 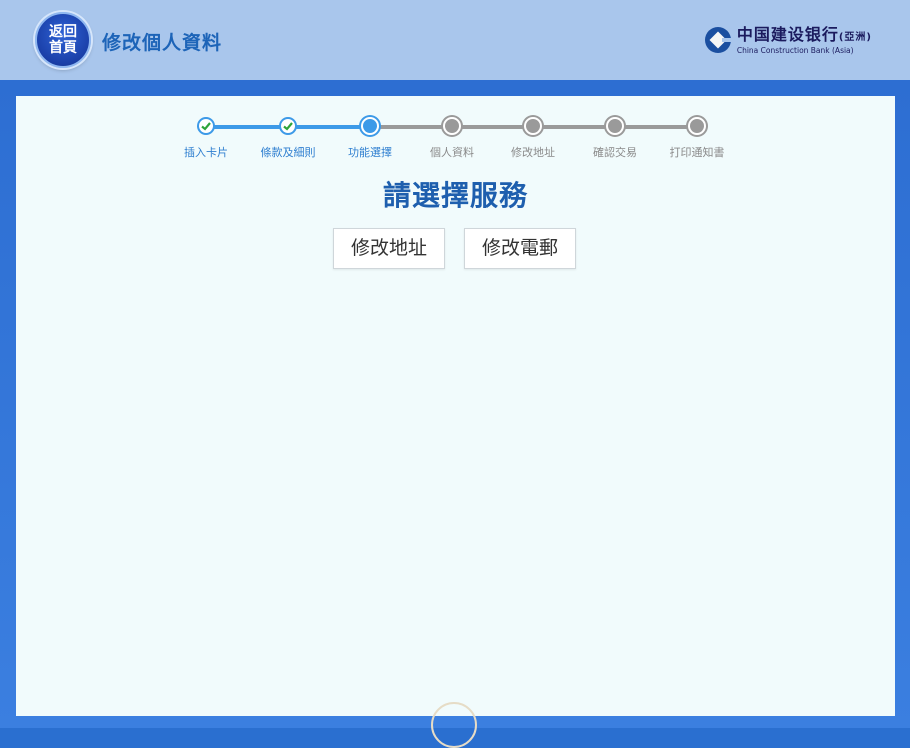 I want to click on step-label-2: 條款及細則, so click(x=288, y=152).